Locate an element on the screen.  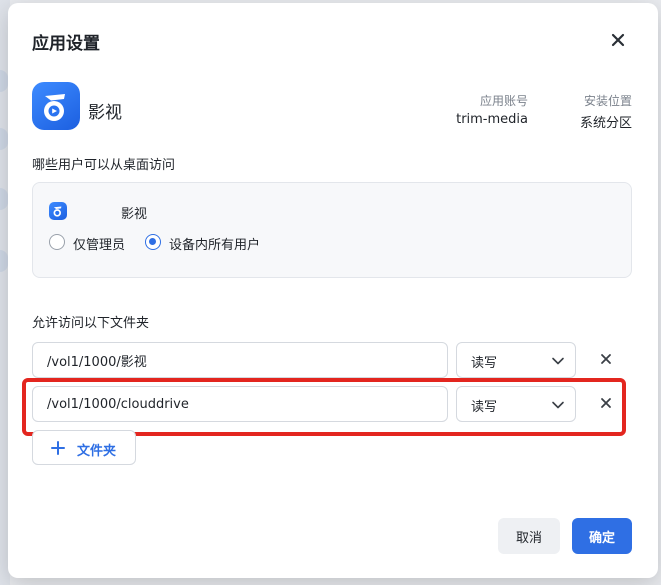
media-app-icon is located at coordinates (56, 106).